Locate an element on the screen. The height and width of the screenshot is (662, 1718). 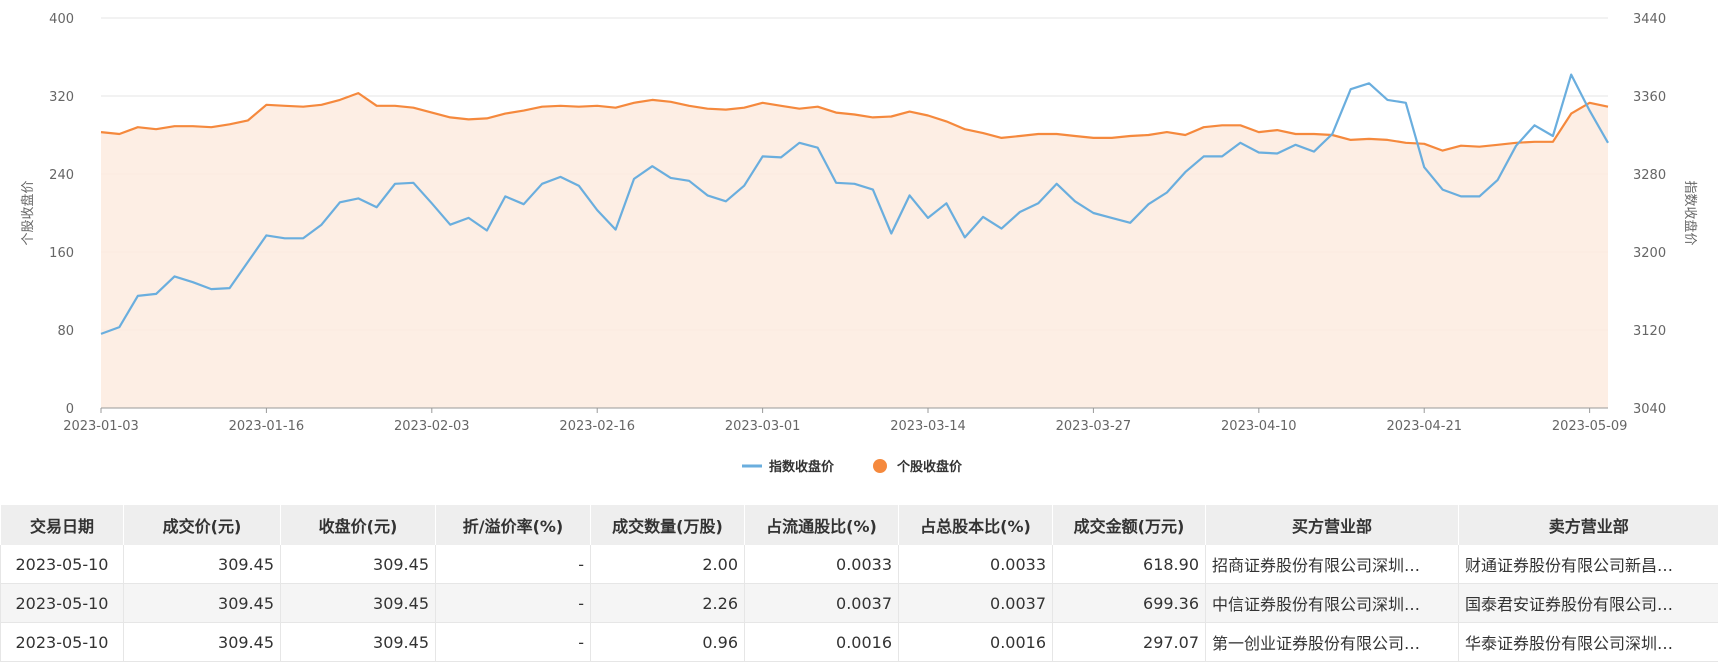
y-right-tick-label: 3120 is located at coordinates (1649, 331).